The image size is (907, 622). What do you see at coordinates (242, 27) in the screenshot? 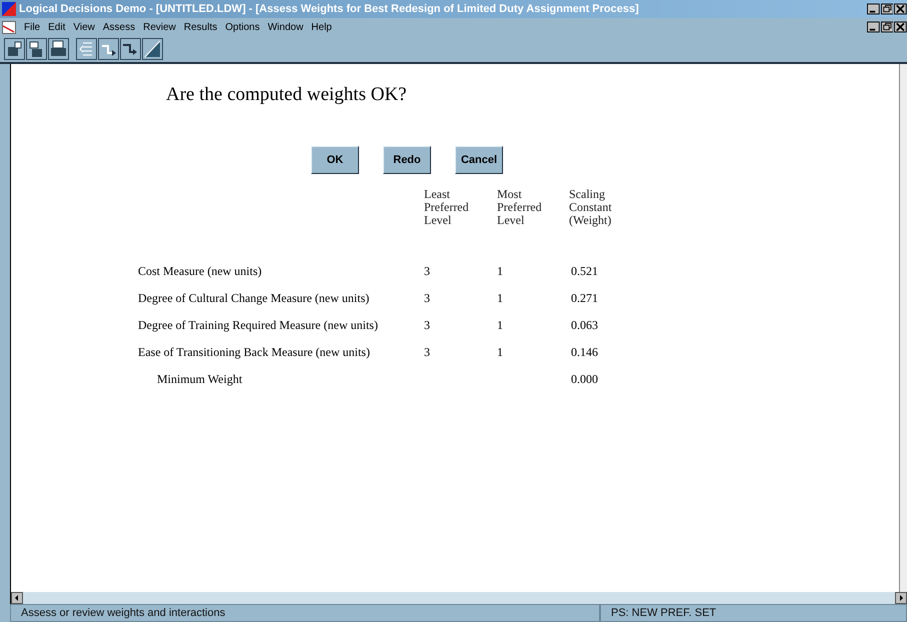
I see `menu-item: Options` at bounding box center [242, 27].